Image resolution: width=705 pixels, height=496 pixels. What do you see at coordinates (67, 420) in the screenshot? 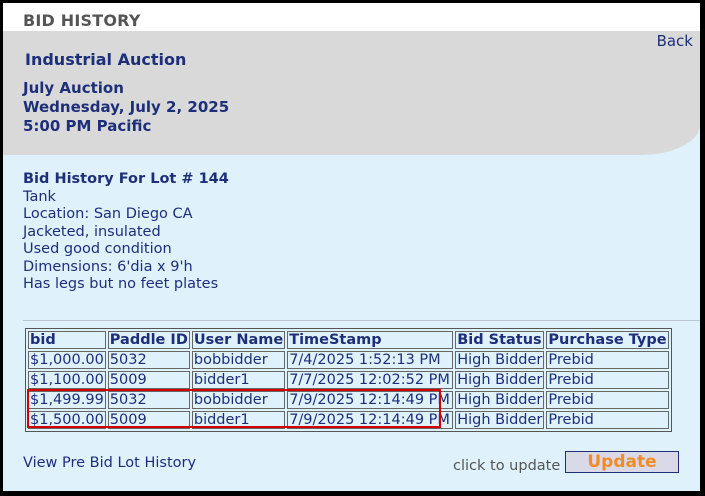
I see `bid-amount: $1,500.00` at bounding box center [67, 420].